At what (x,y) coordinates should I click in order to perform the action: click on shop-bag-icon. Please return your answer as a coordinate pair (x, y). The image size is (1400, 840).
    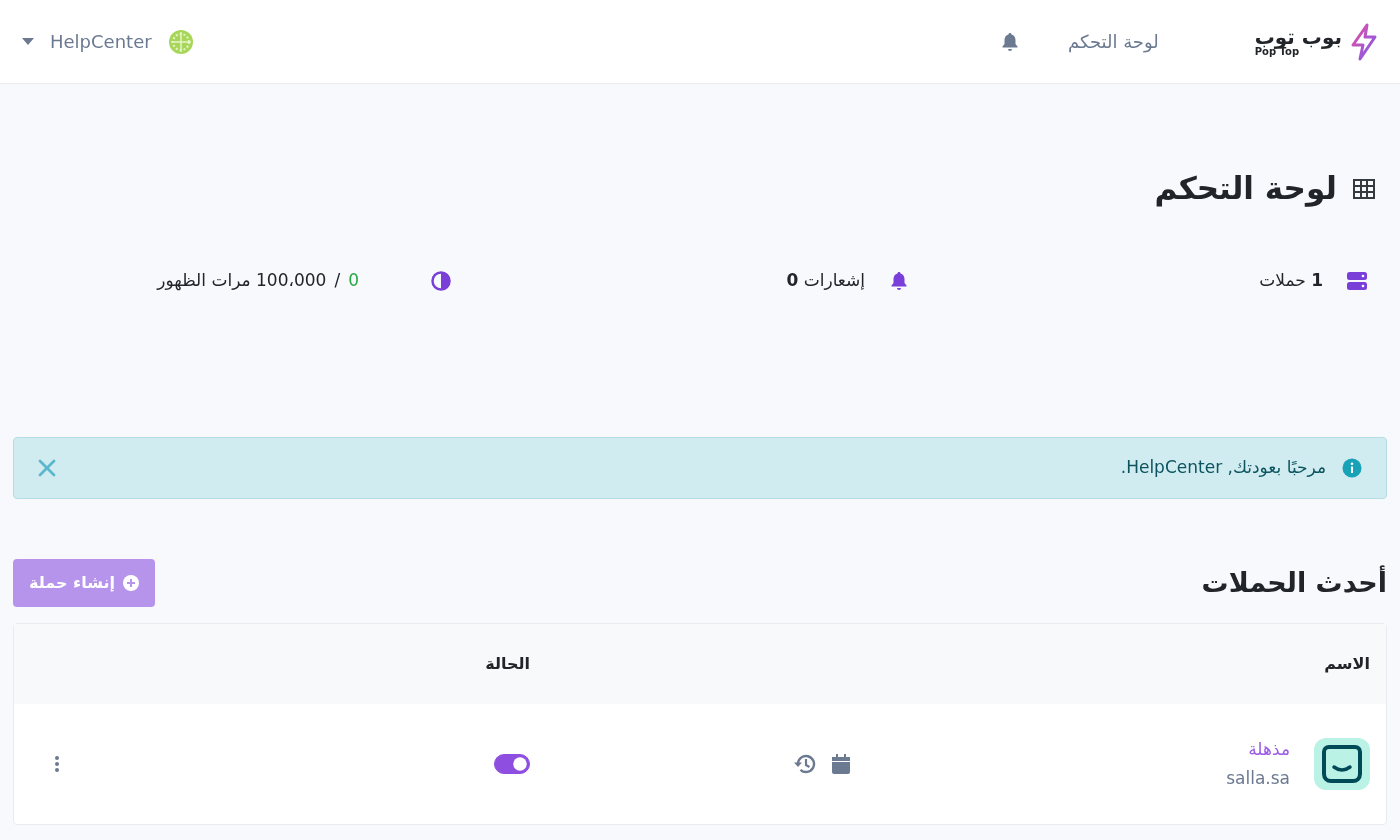
    Looking at the image, I should click on (1342, 764).